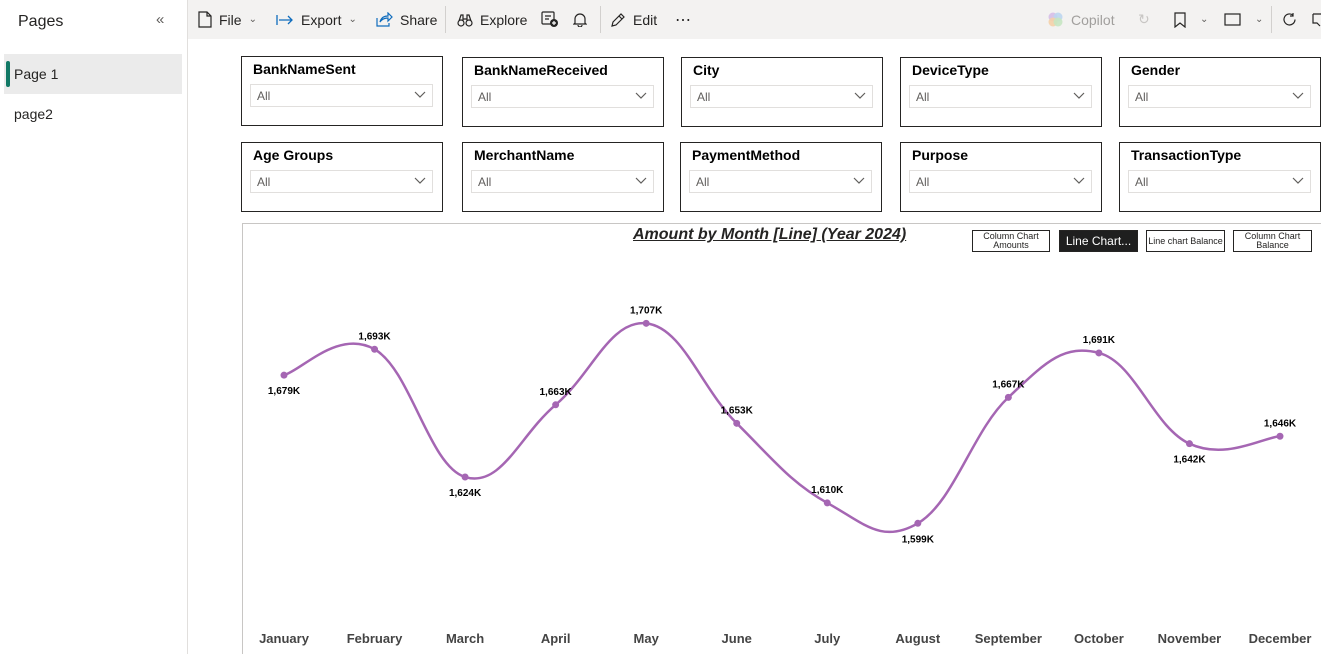 This screenshot has height=655, width=1321. I want to click on subscribe-button, so click(583, 19).